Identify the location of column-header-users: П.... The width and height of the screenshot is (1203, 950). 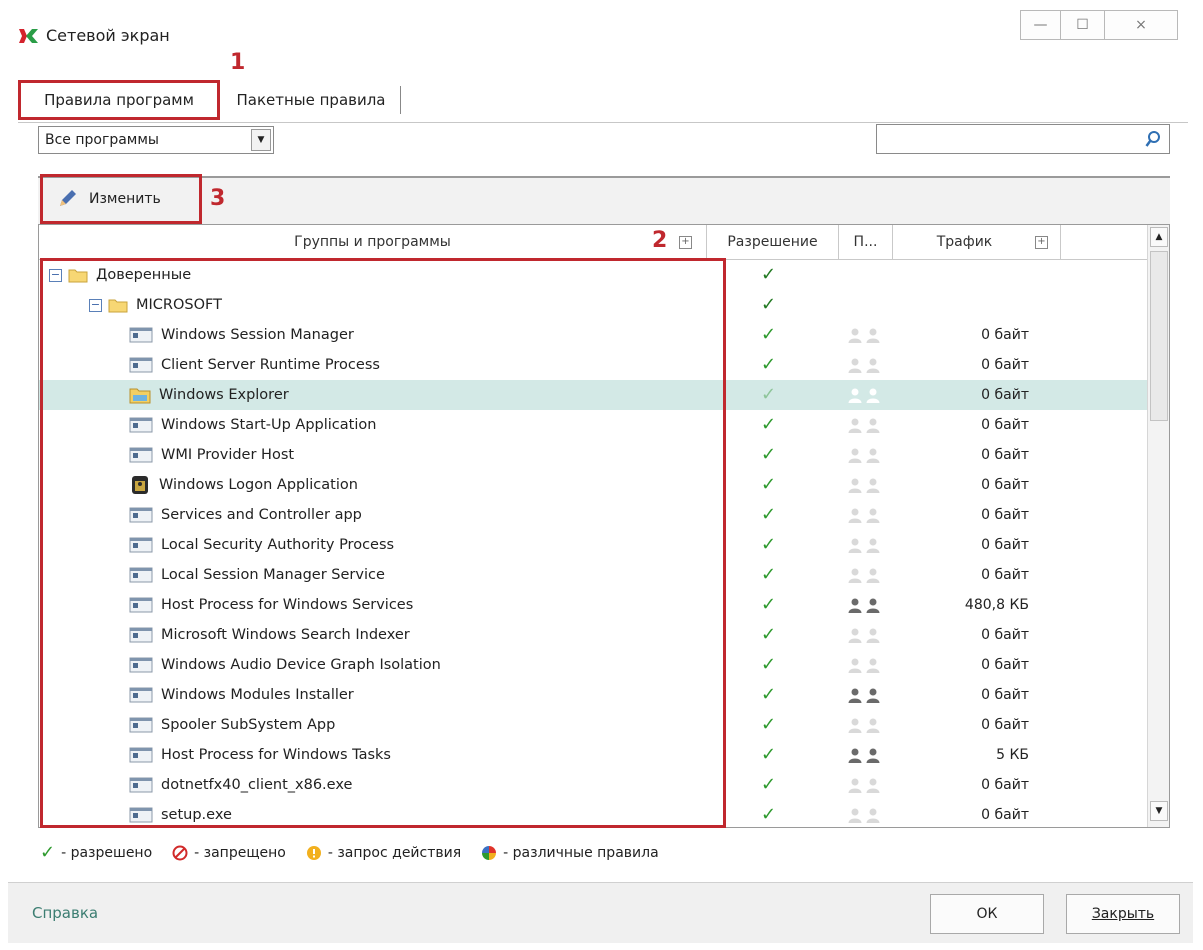
(866, 242).